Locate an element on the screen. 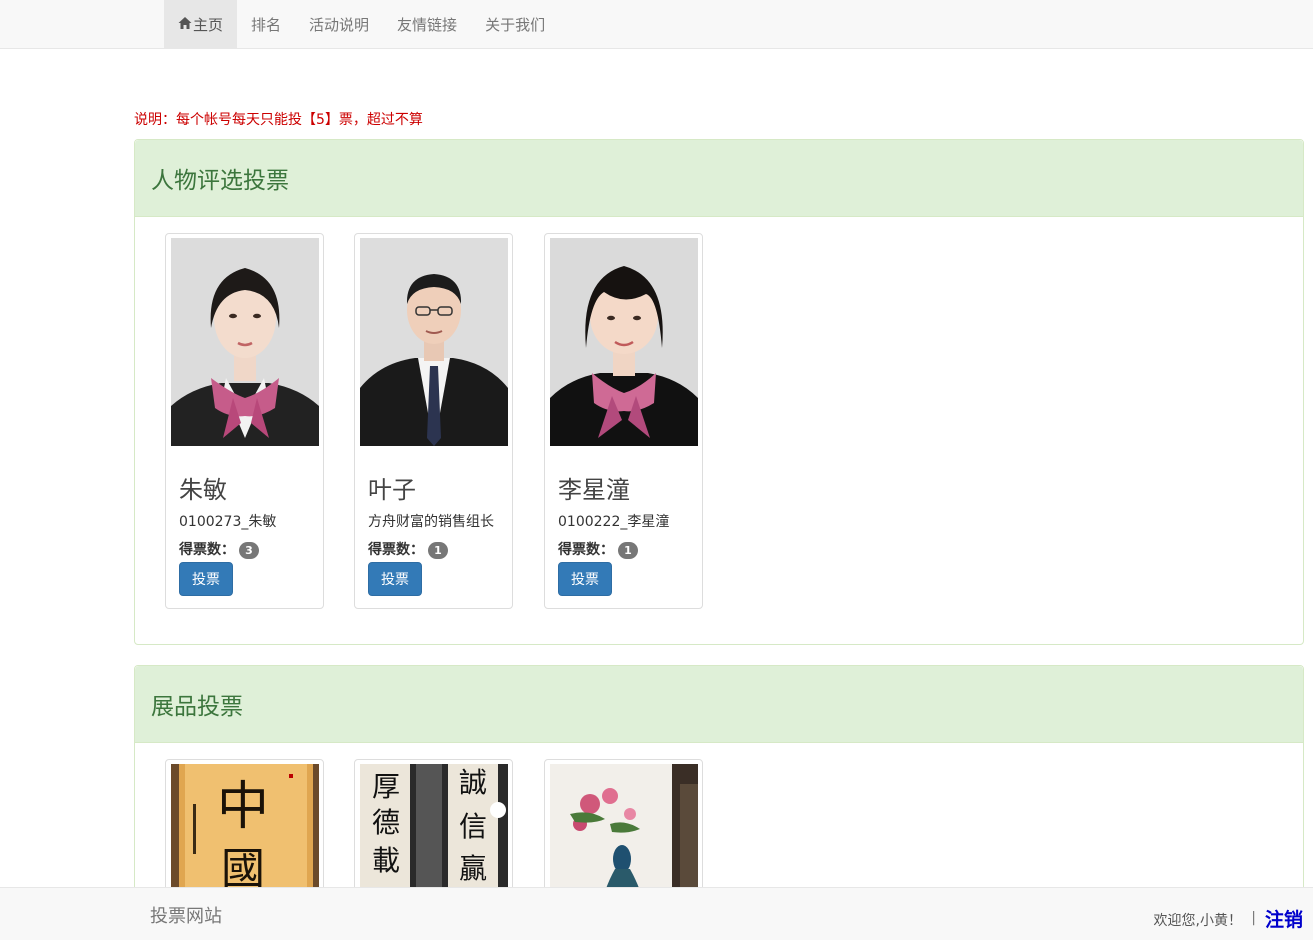 The height and width of the screenshot is (940, 1313). candidate-name: 李星潼 is located at coordinates (594, 490).